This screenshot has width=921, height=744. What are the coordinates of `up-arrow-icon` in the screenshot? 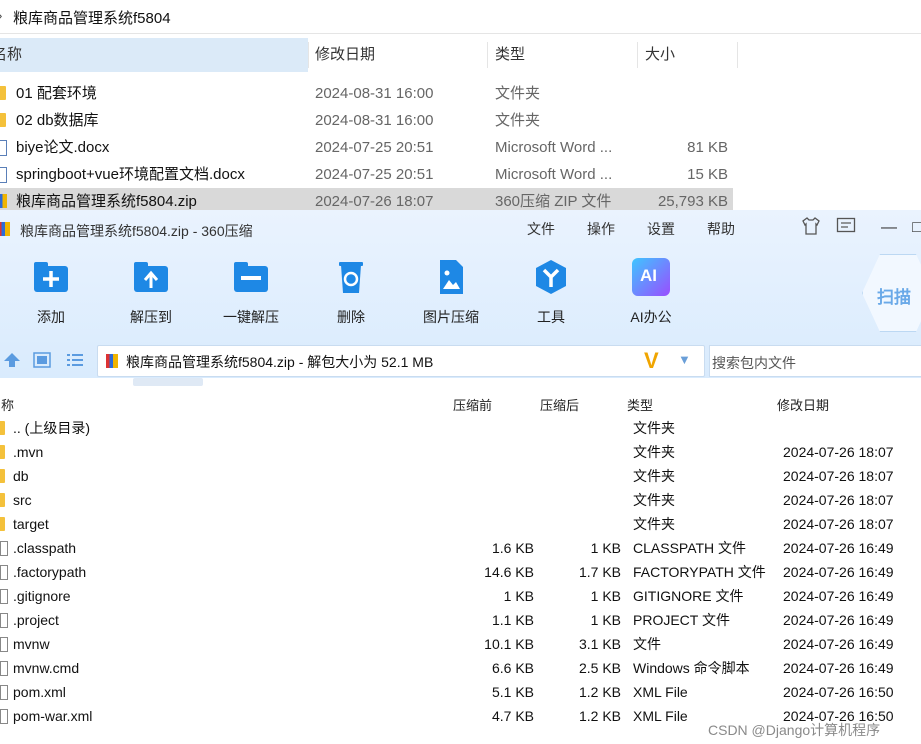 It's located at (12, 360).